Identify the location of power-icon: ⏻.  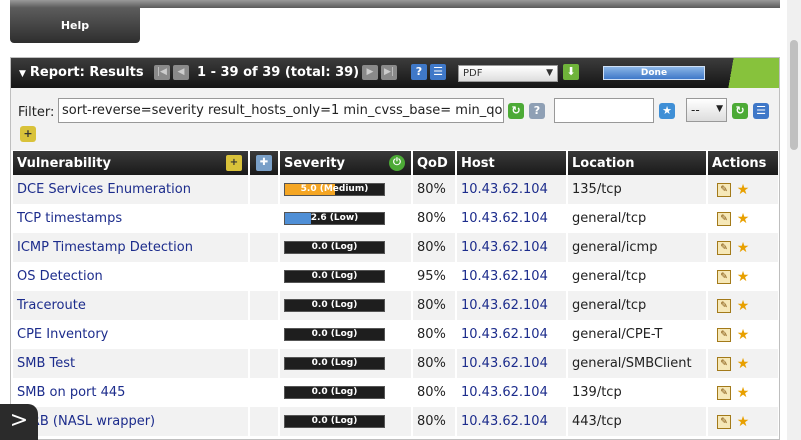
(397, 163).